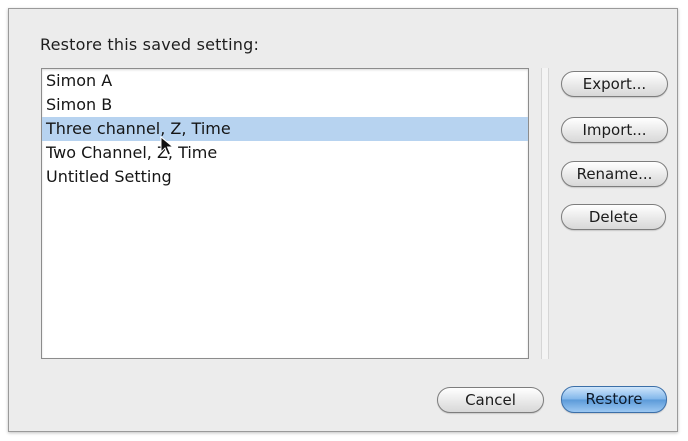 The image size is (688, 441). I want to click on list-item-simon-a: Simon A, so click(285, 81).